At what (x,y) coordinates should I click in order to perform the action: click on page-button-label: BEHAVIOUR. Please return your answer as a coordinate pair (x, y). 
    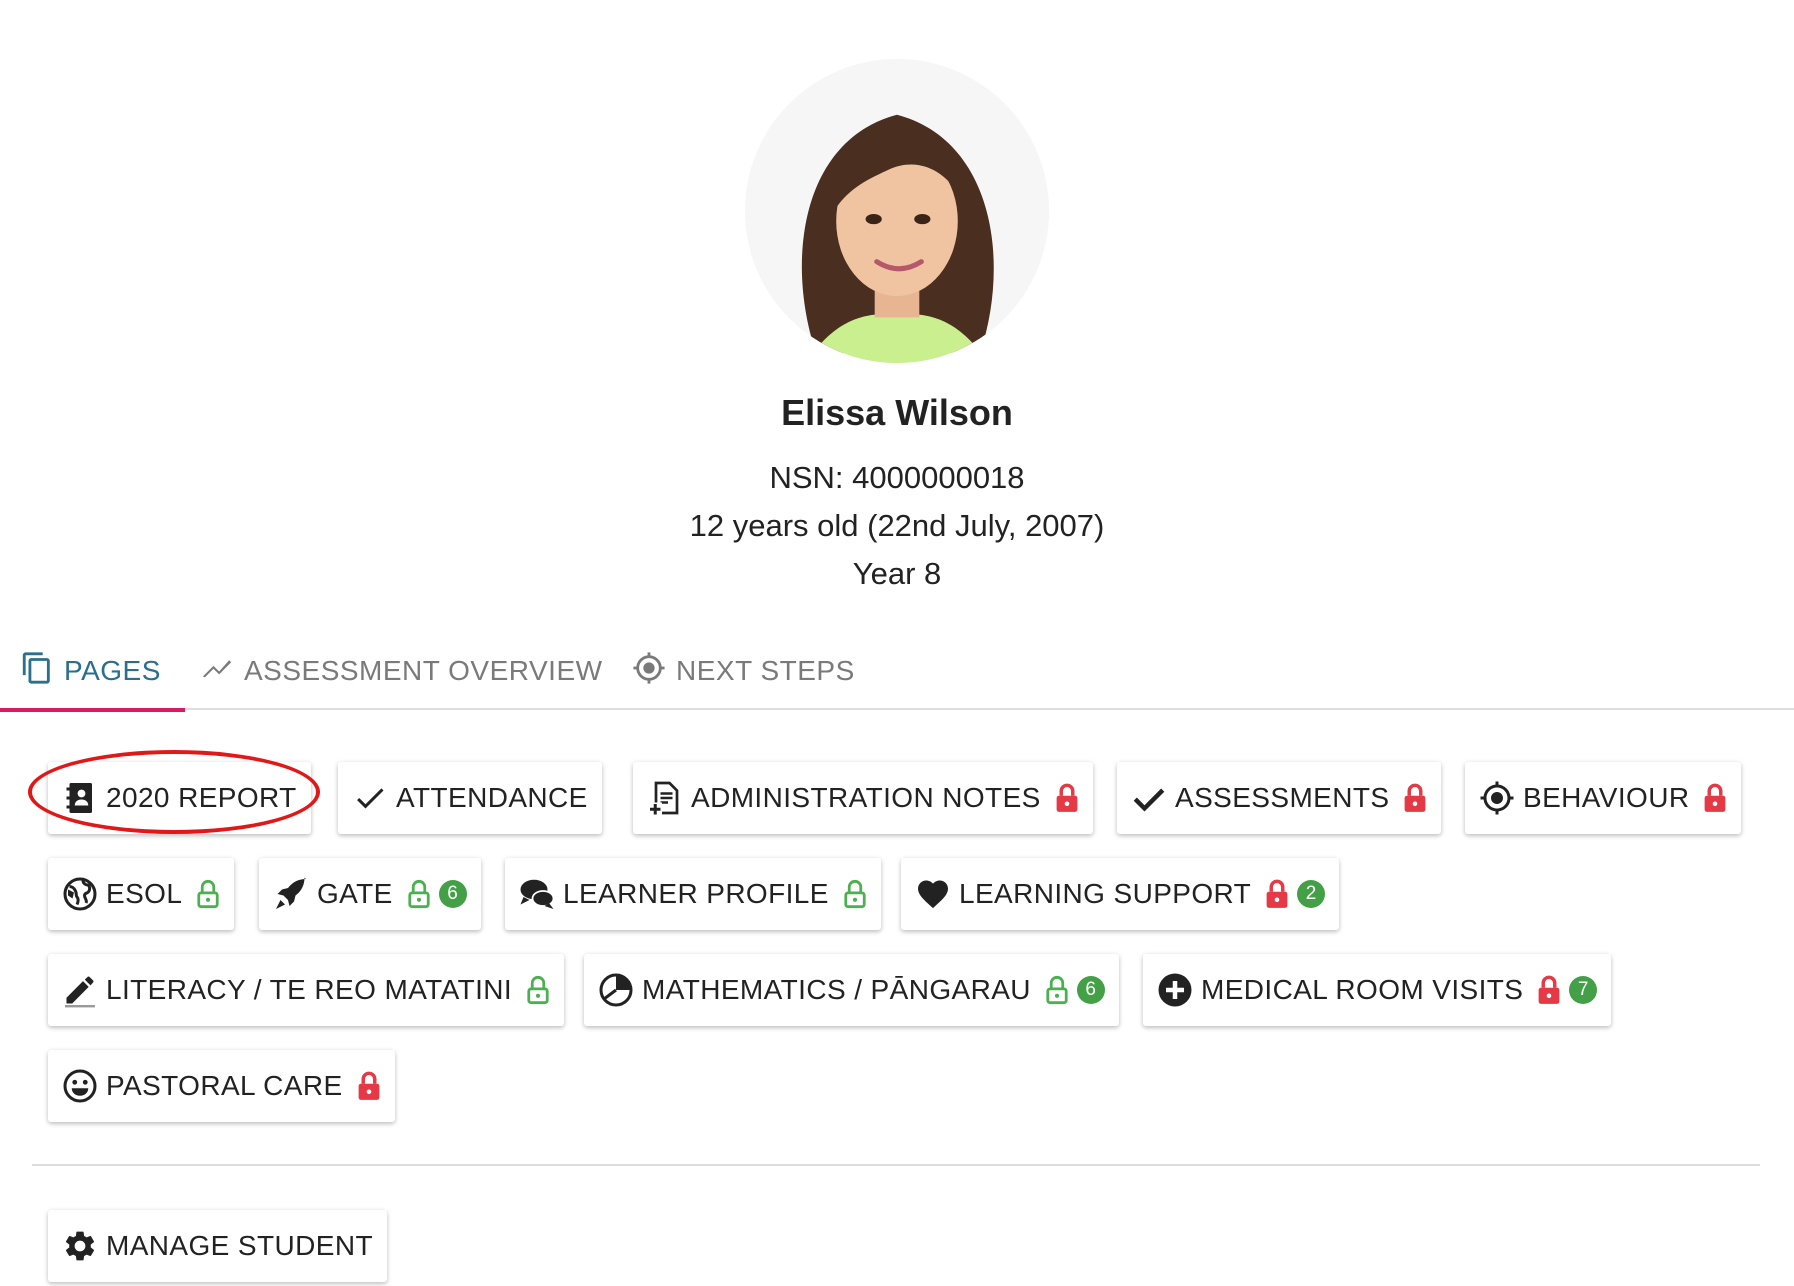
    Looking at the image, I should click on (1606, 797).